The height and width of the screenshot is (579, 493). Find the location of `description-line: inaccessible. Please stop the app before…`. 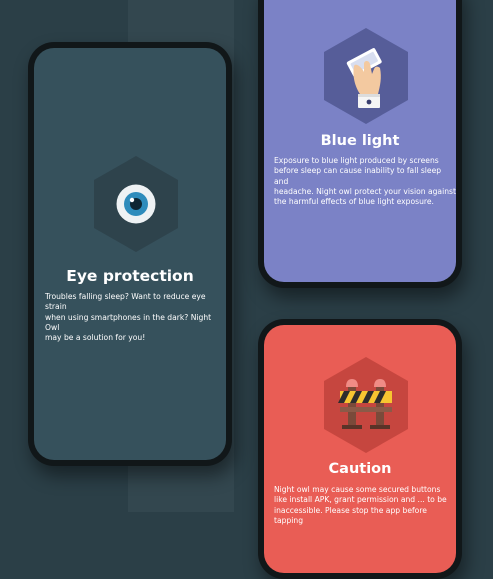

description-line: inaccessible. Please stop the app before… is located at coordinates (350, 515).